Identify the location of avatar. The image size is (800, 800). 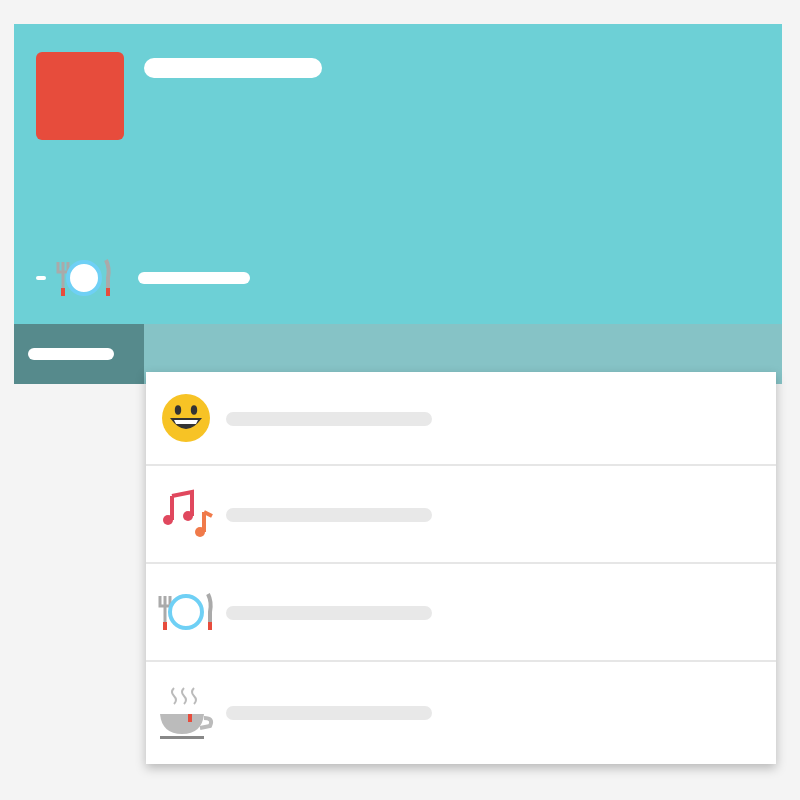
(80, 96).